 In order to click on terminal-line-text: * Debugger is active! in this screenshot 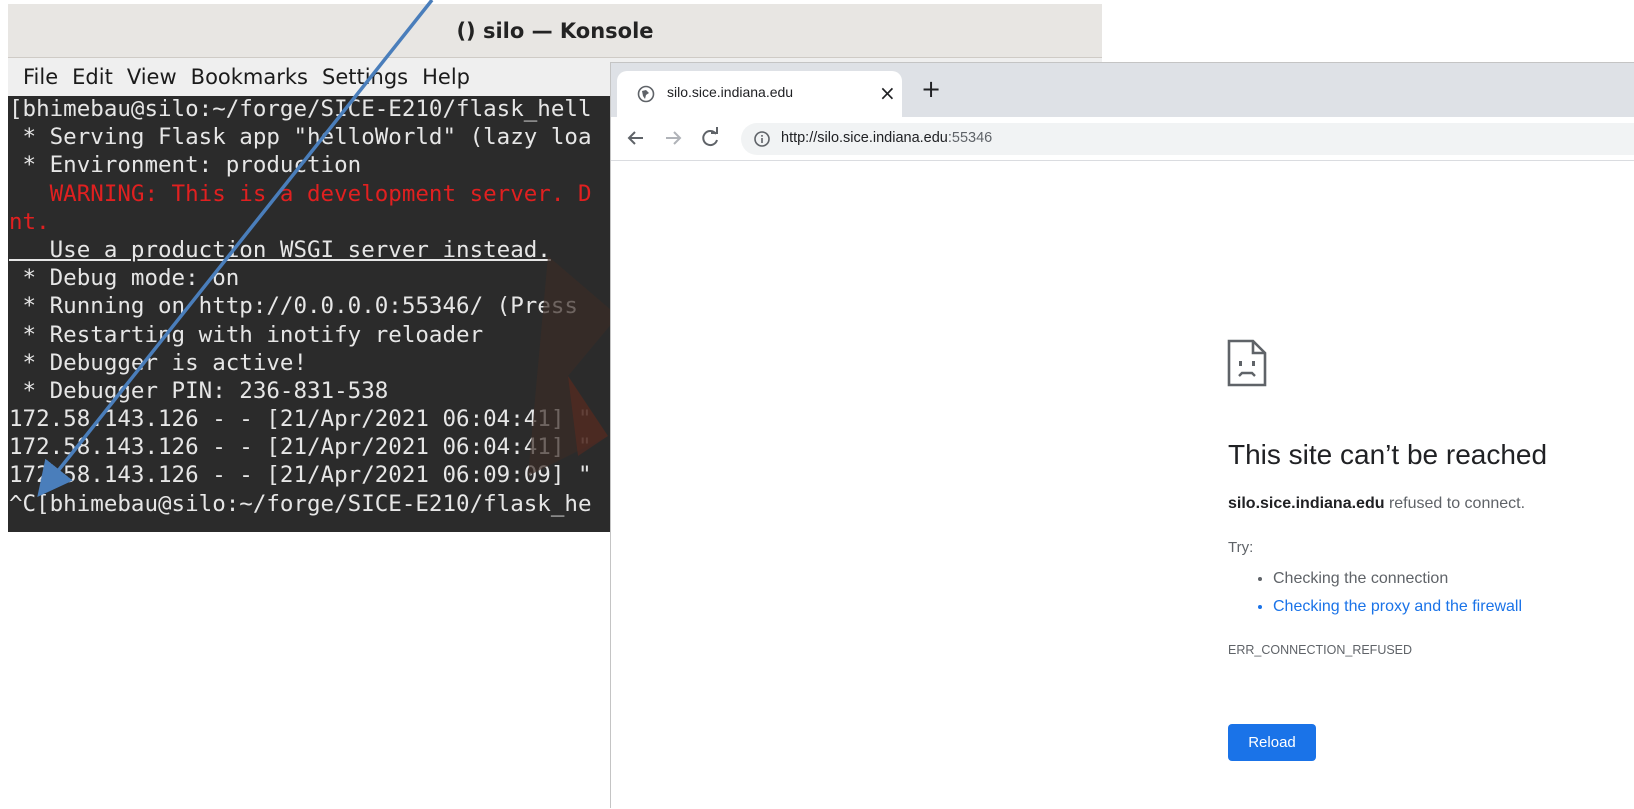, I will do `click(158, 362)`.